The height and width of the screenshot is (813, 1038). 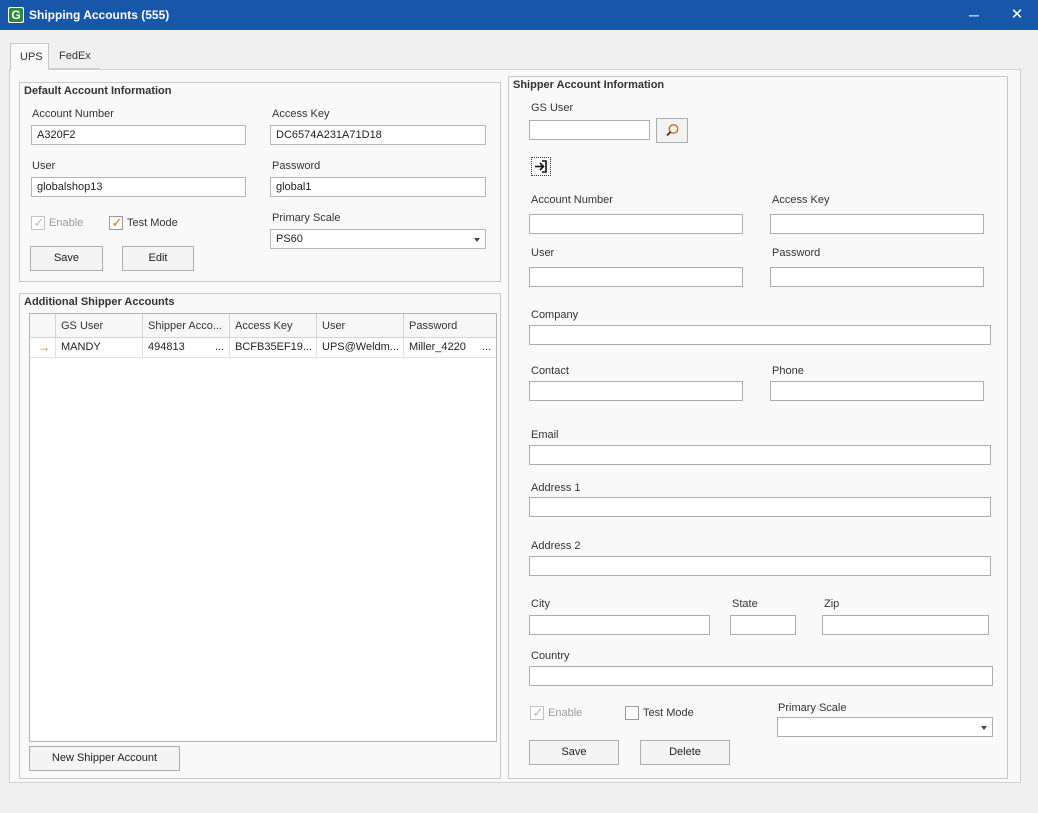 What do you see at coordinates (801, 200) in the screenshot?
I see `shipper-access-key-label: Access Key` at bounding box center [801, 200].